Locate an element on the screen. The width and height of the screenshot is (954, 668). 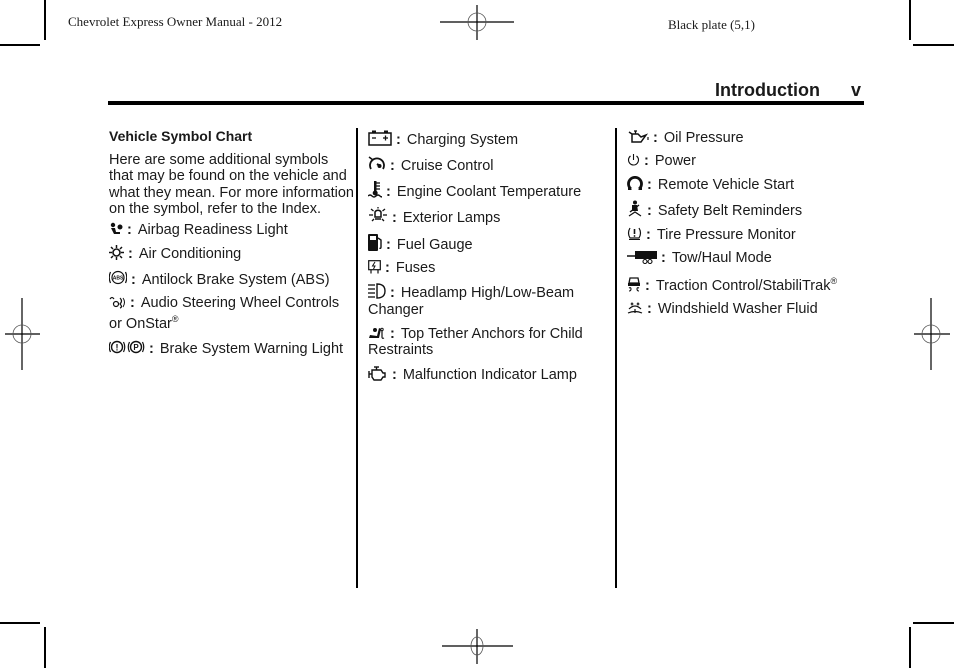
symbol-item: : Cruise Control is located at coordinates (488, 165).